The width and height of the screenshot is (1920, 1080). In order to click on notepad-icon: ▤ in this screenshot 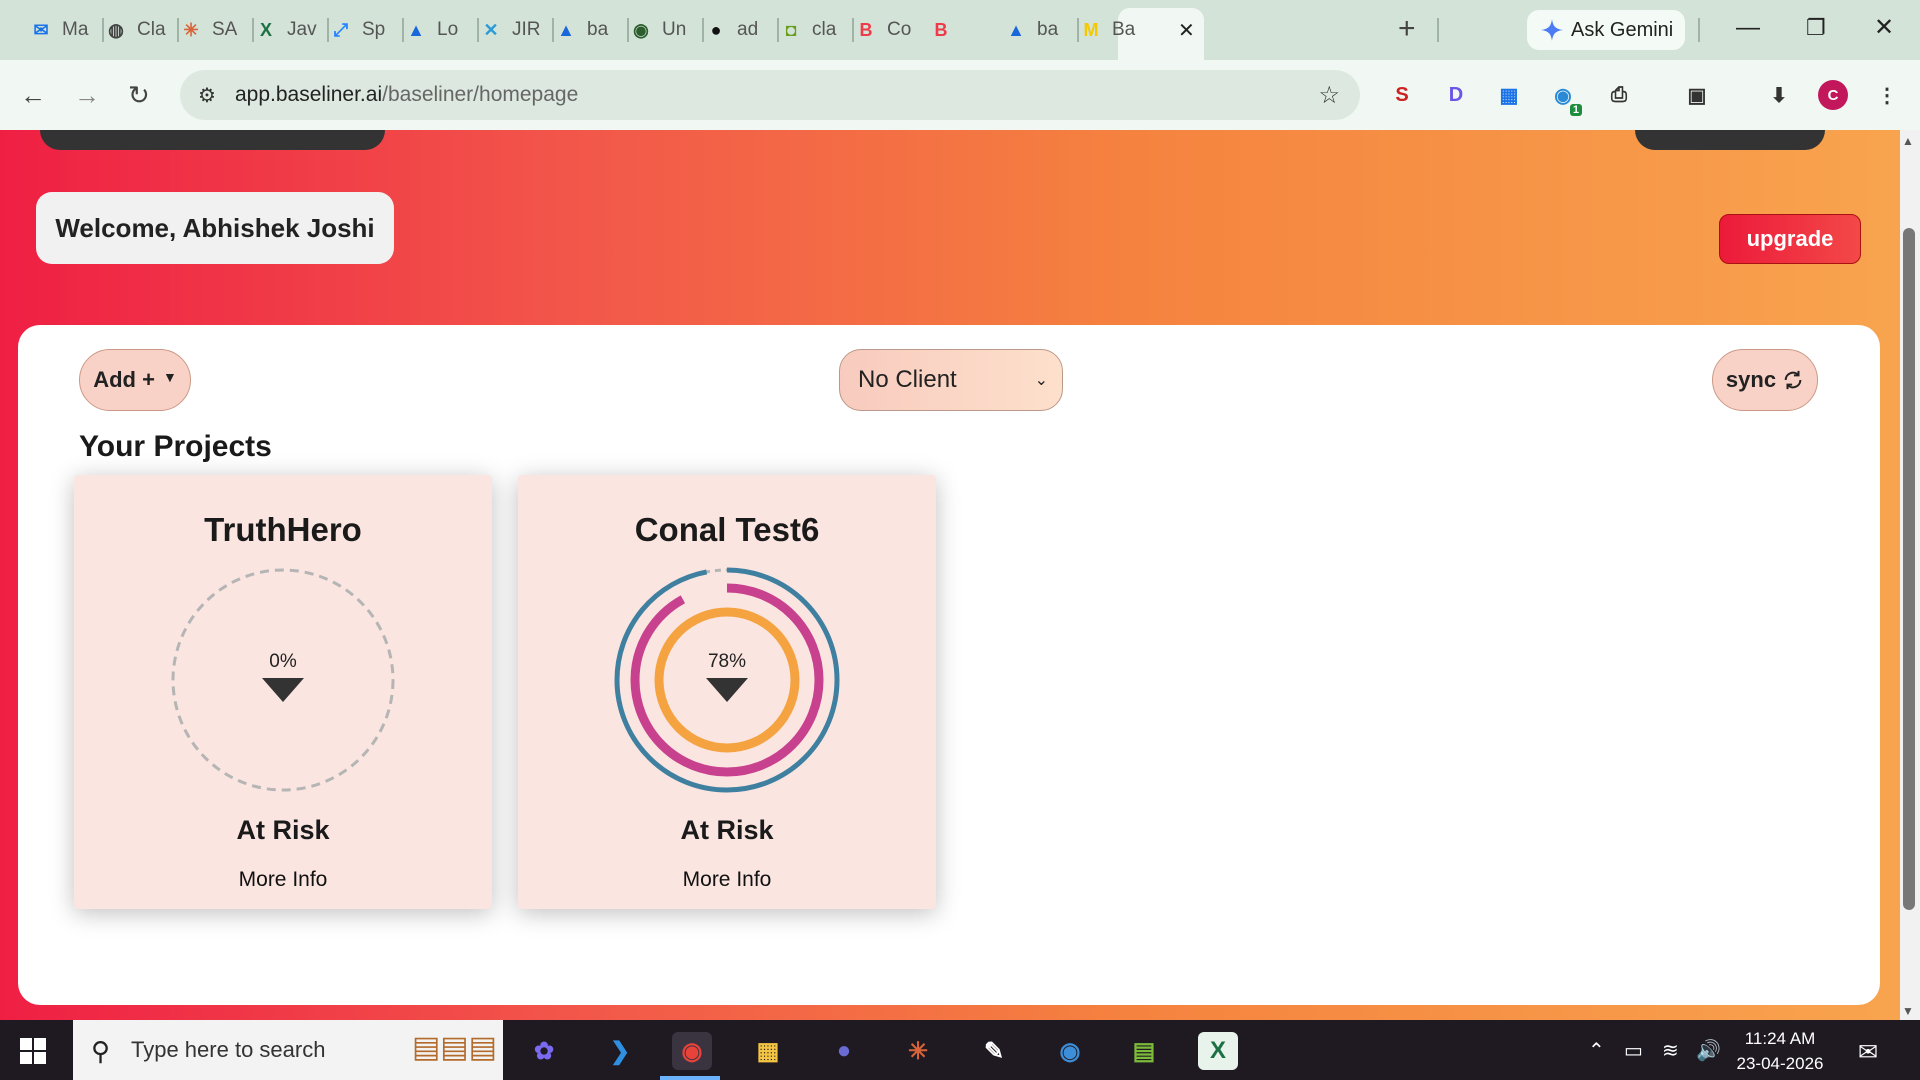, I will do `click(1144, 1051)`.